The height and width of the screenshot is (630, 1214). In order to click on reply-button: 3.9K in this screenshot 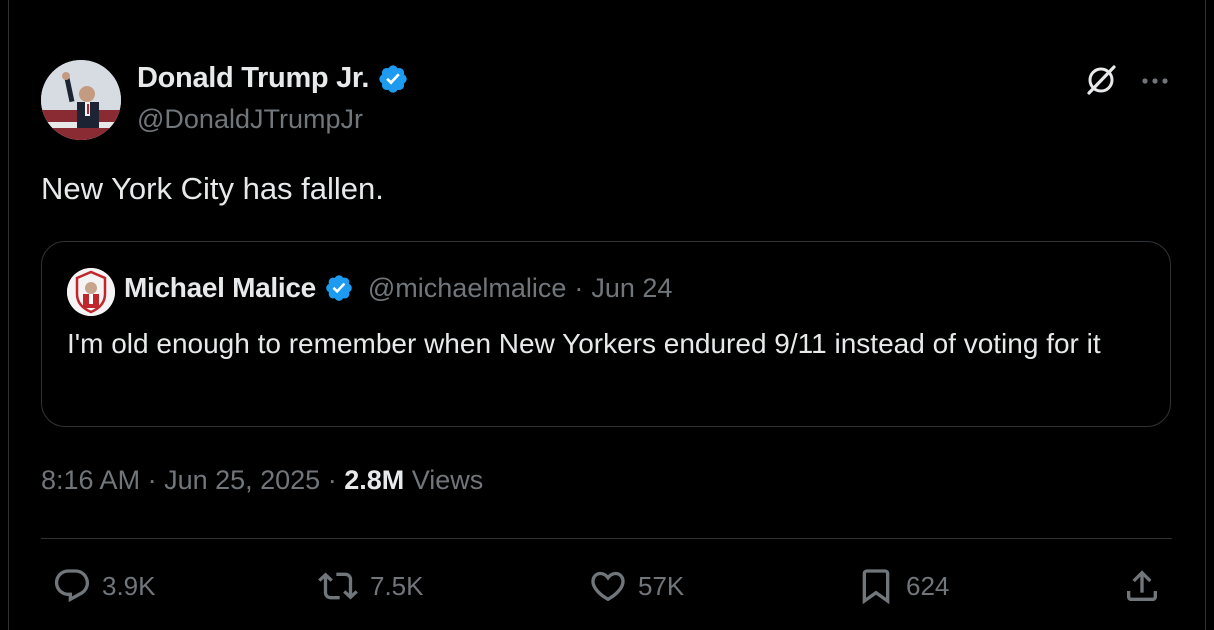, I will do `click(104, 586)`.